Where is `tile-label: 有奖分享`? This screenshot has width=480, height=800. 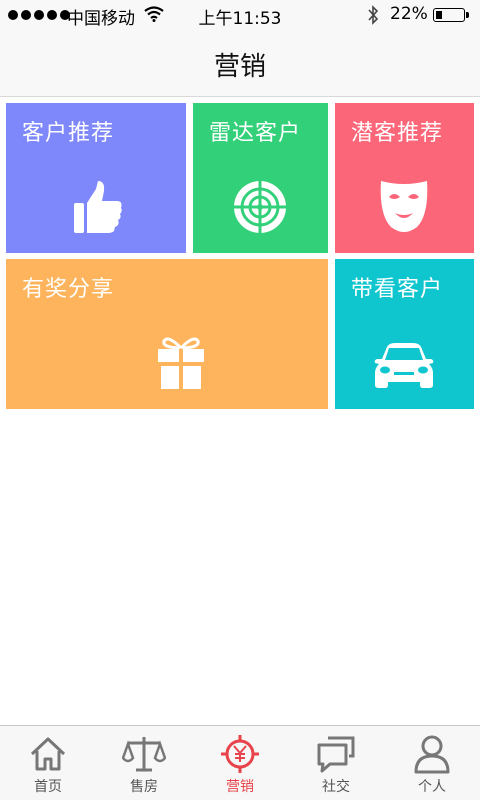
tile-label: 有奖分享 is located at coordinates (68, 289).